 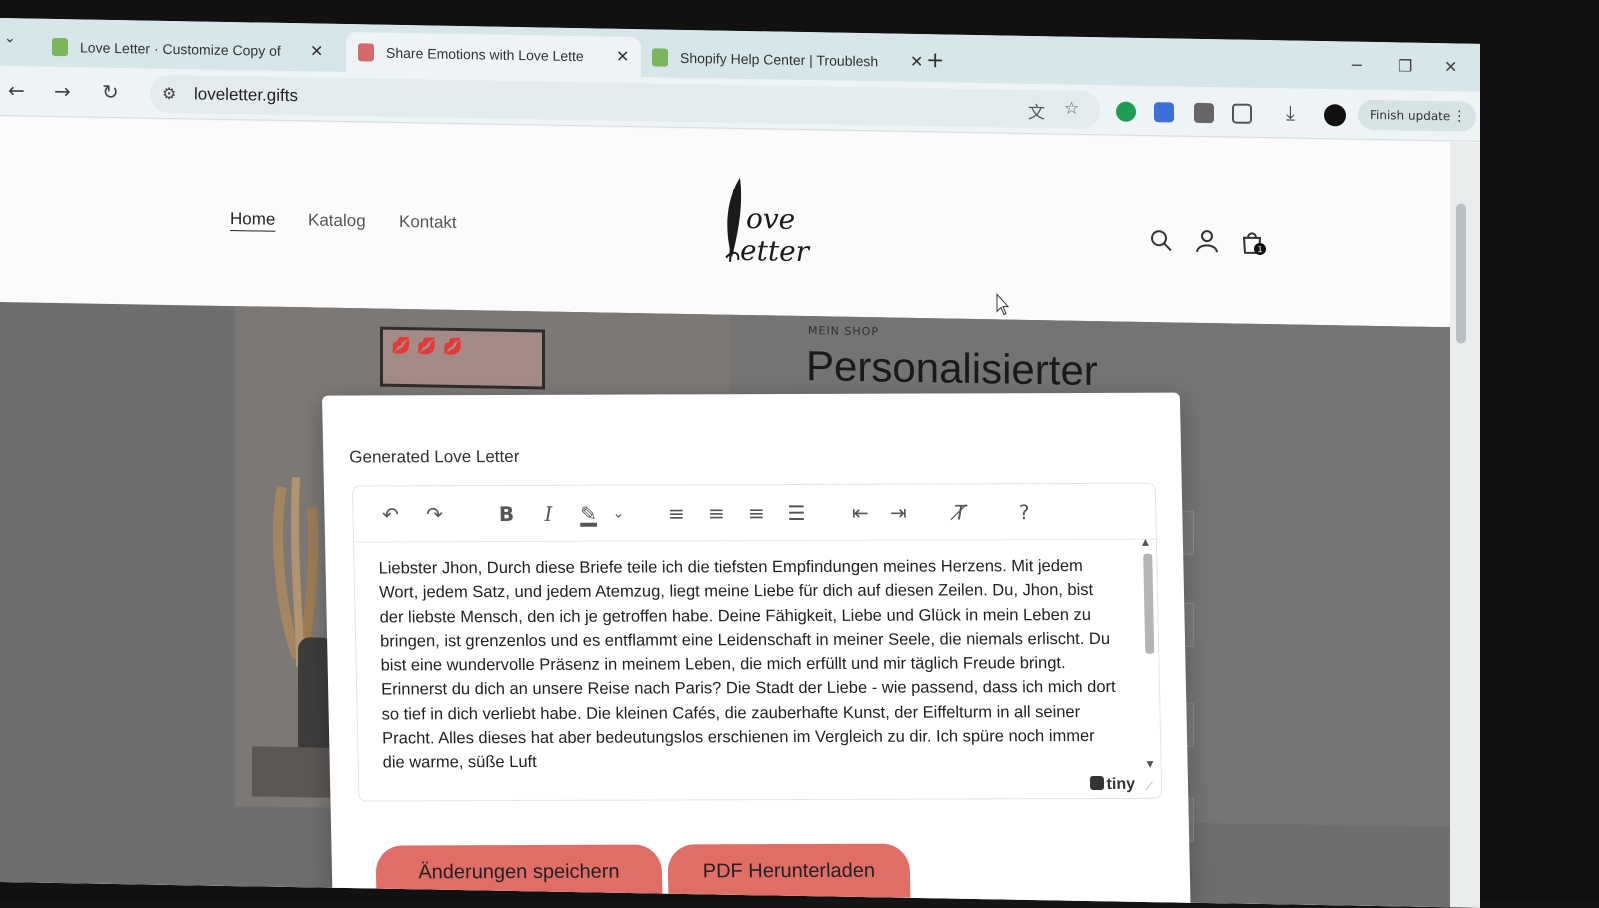 I want to click on scroll-up-icon: ▲, so click(x=1145, y=543).